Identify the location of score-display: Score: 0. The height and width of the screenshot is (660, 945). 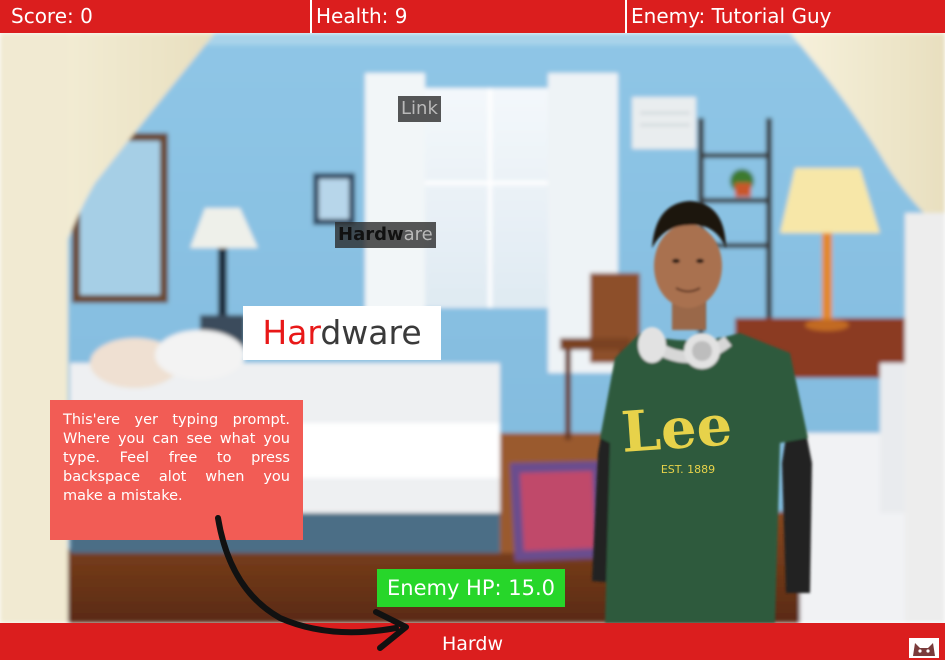
(155, 16).